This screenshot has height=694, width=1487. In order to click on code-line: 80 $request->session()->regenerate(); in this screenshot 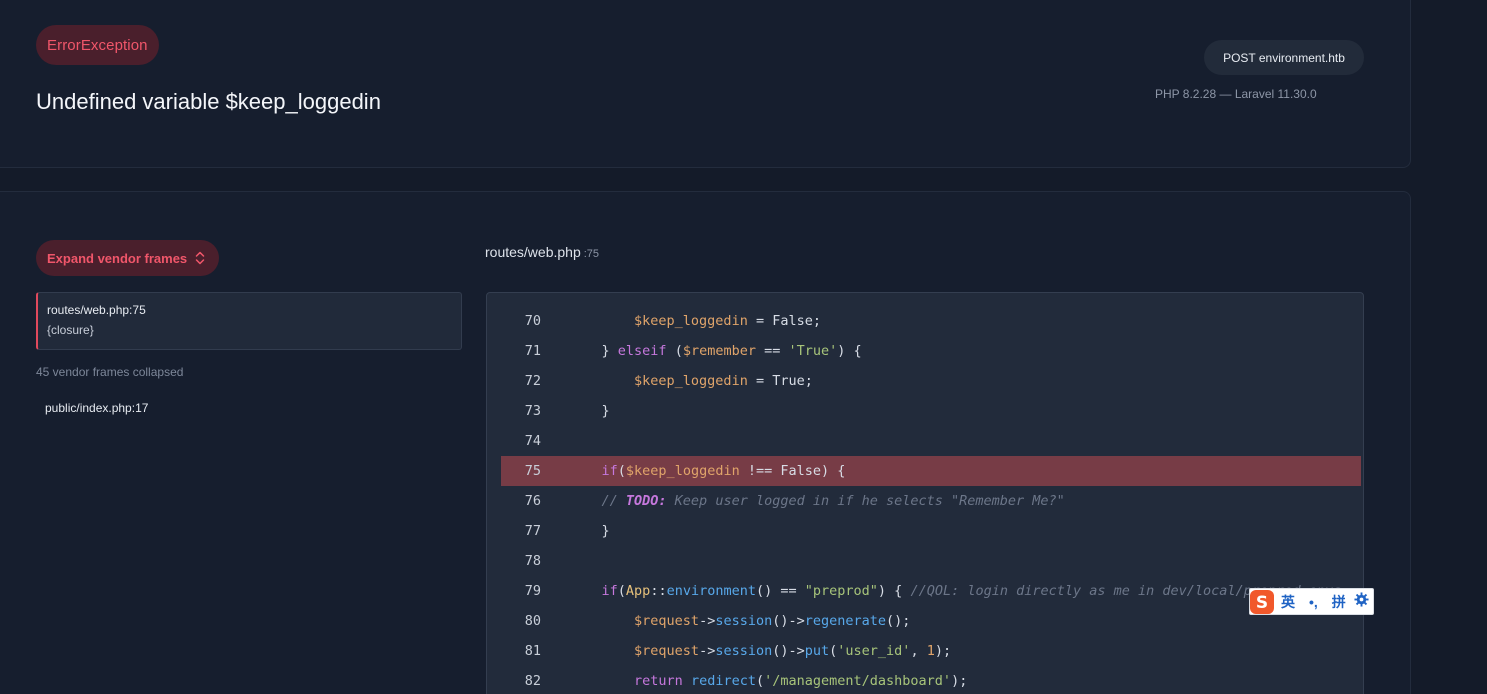, I will do `click(931, 621)`.